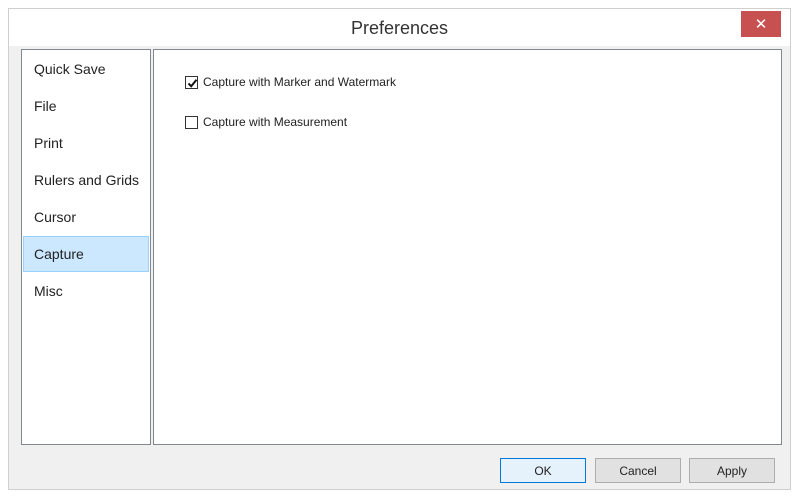 The image size is (800, 500). I want to click on sidebar-item-label: Misc, so click(48, 291).